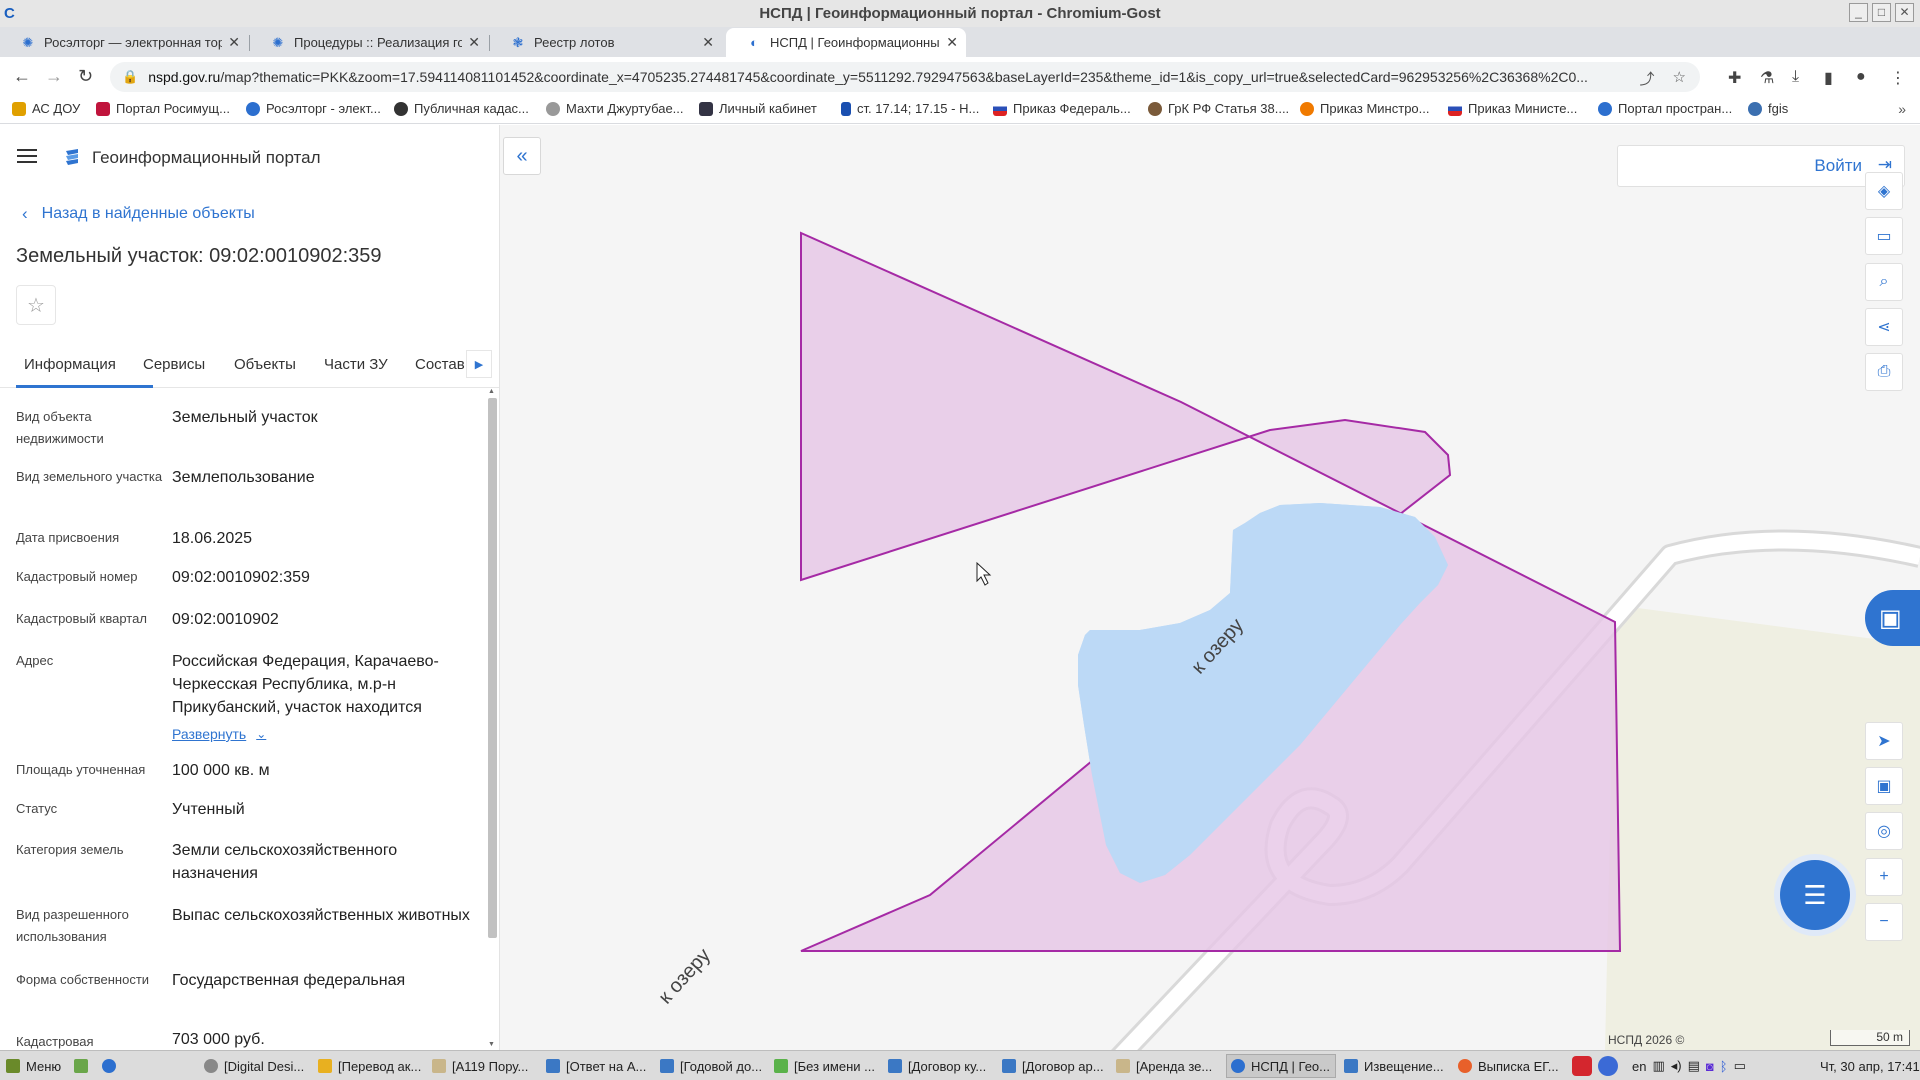 The image size is (1920, 1080). Describe the element at coordinates (1676, 1066) in the screenshot. I see `volume-icon: ◂)` at that location.